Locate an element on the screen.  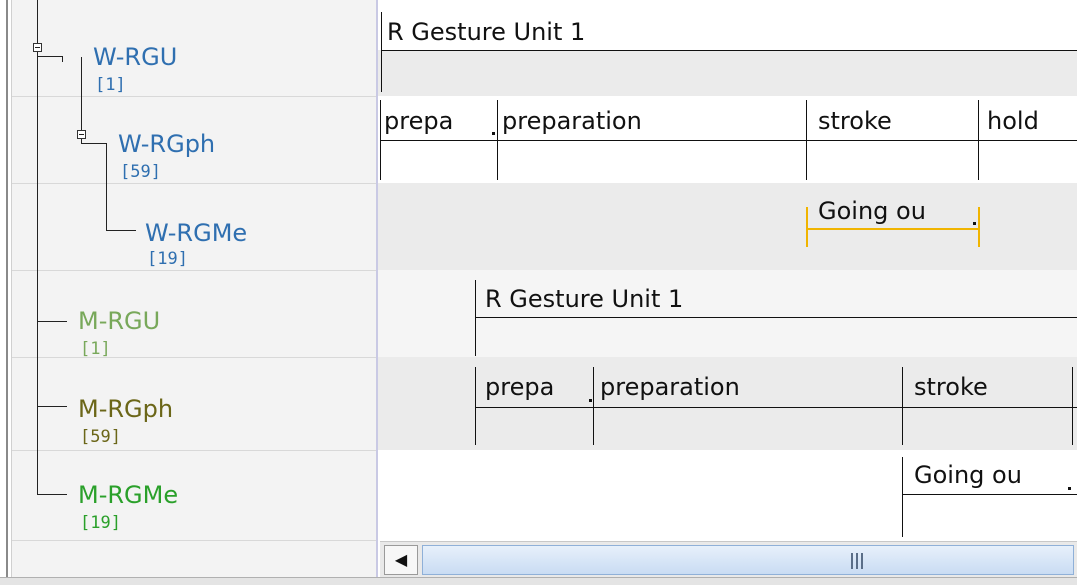
annotation-m-rgme-going-out: Going ou is located at coordinates (968, 475).